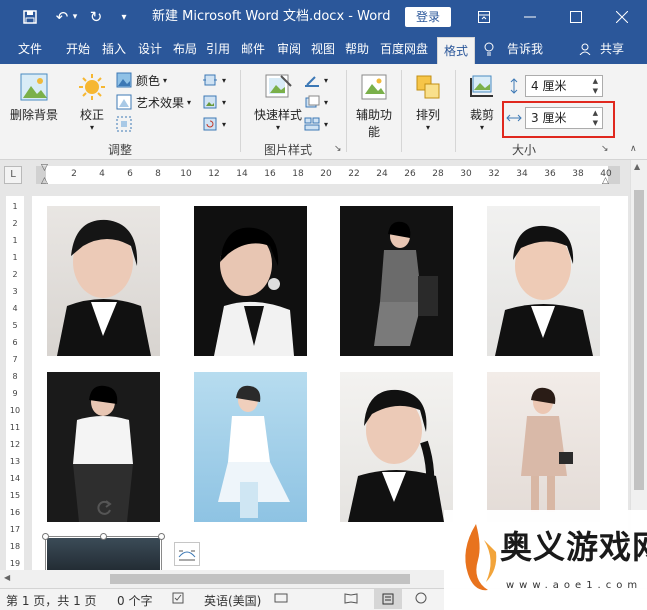 This screenshot has height=610, width=647. Describe the element at coordinates (51, 600) in the screenshot. I see `page-count: 第 1 页，共 1 页` at that location.